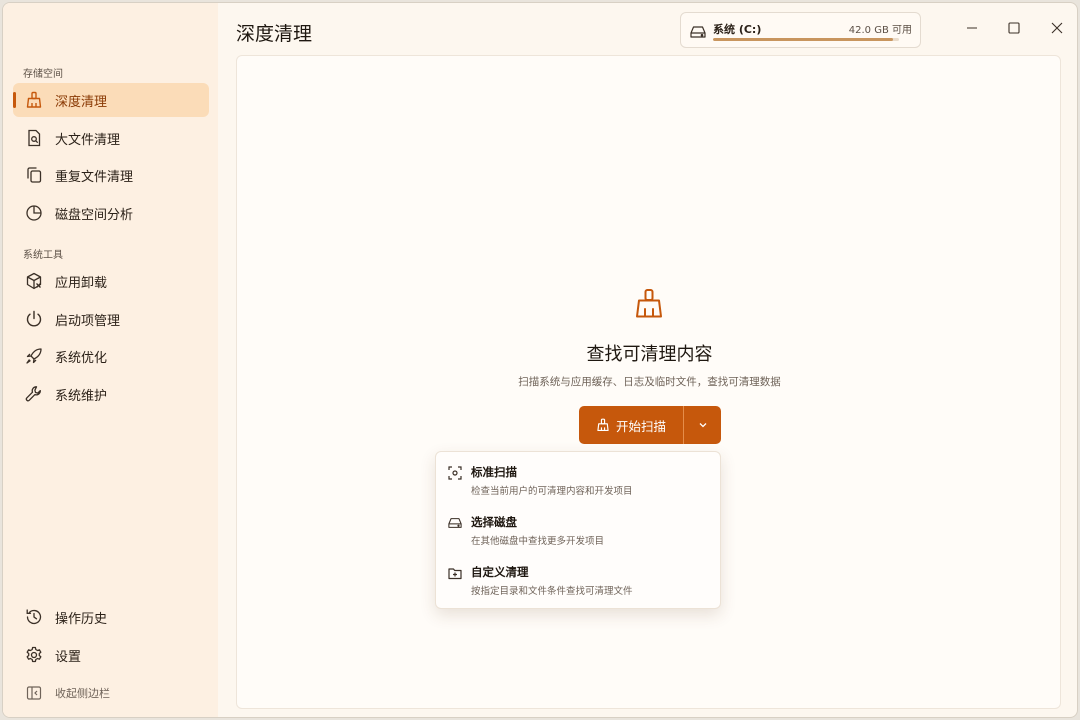 The width and height of the screenshot is (1080, 720). I want to click on sidebar-item-label: 启动项管理, so click(88, 321).